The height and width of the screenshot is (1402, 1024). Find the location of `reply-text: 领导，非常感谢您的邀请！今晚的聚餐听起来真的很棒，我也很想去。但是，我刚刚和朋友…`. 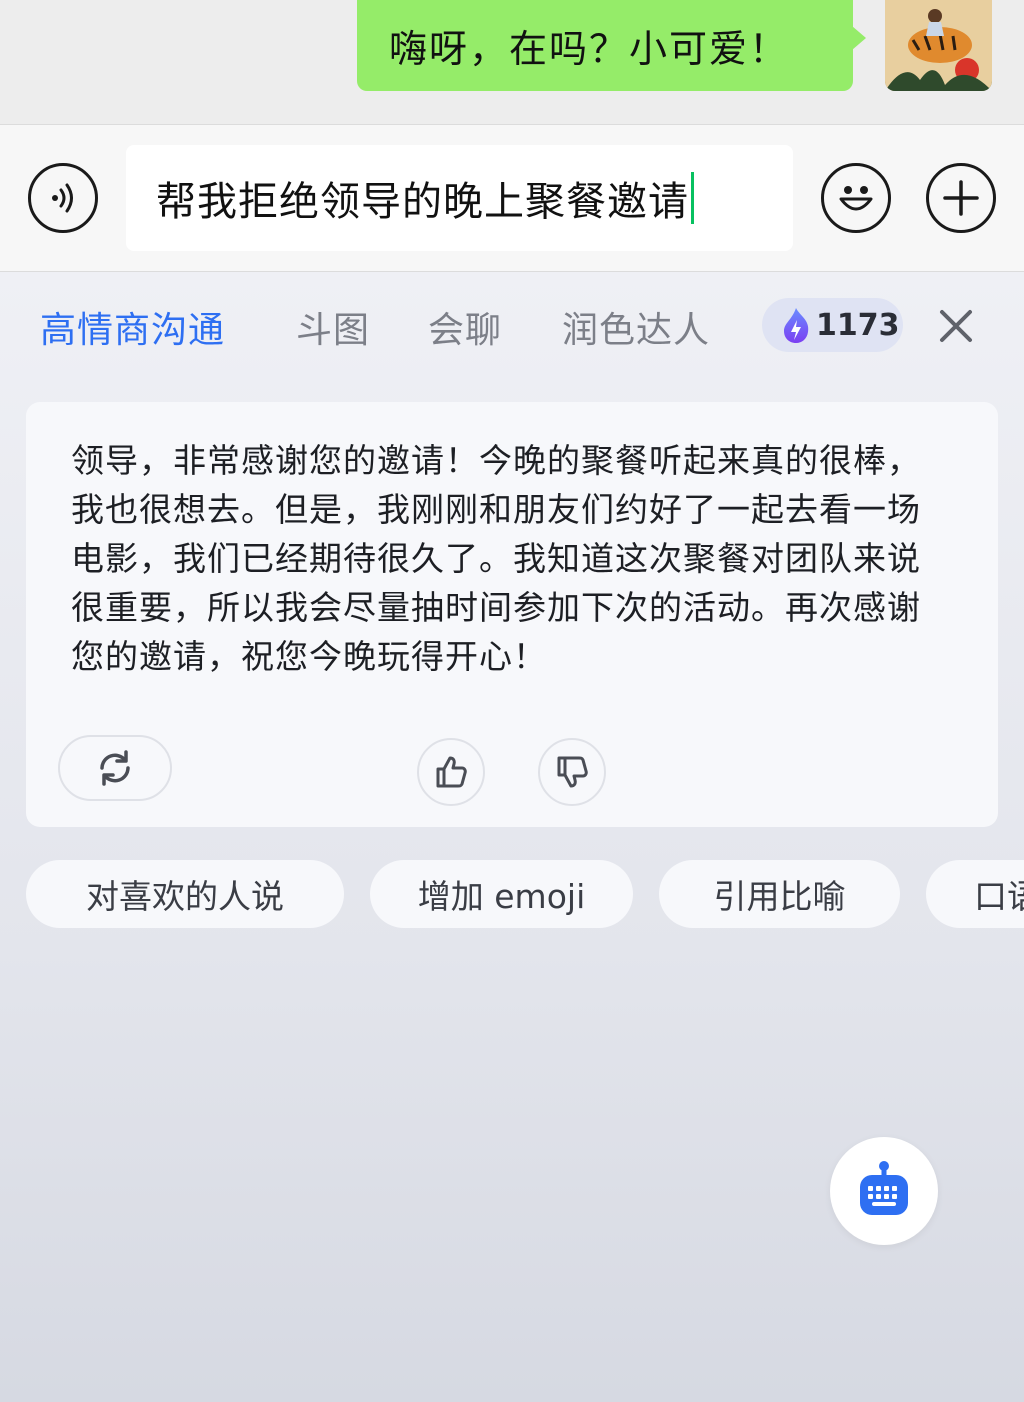

reply-text: 领导，非常感谢您的邀请！今晚的聚餐听起来真的很棒，我也很想去。但是，我刚刚和朋友… is located at coordinates (506, 558).